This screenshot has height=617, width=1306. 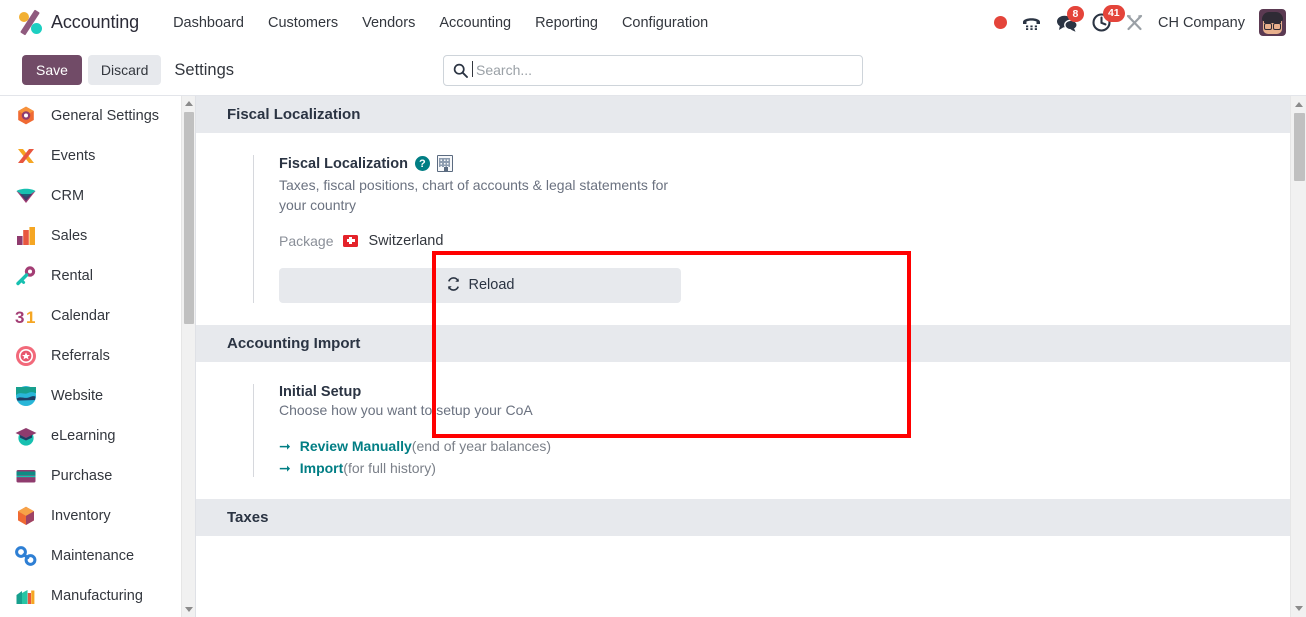 I want to click on calendar-31-icon: 3 1, so click(x=26, y=316).